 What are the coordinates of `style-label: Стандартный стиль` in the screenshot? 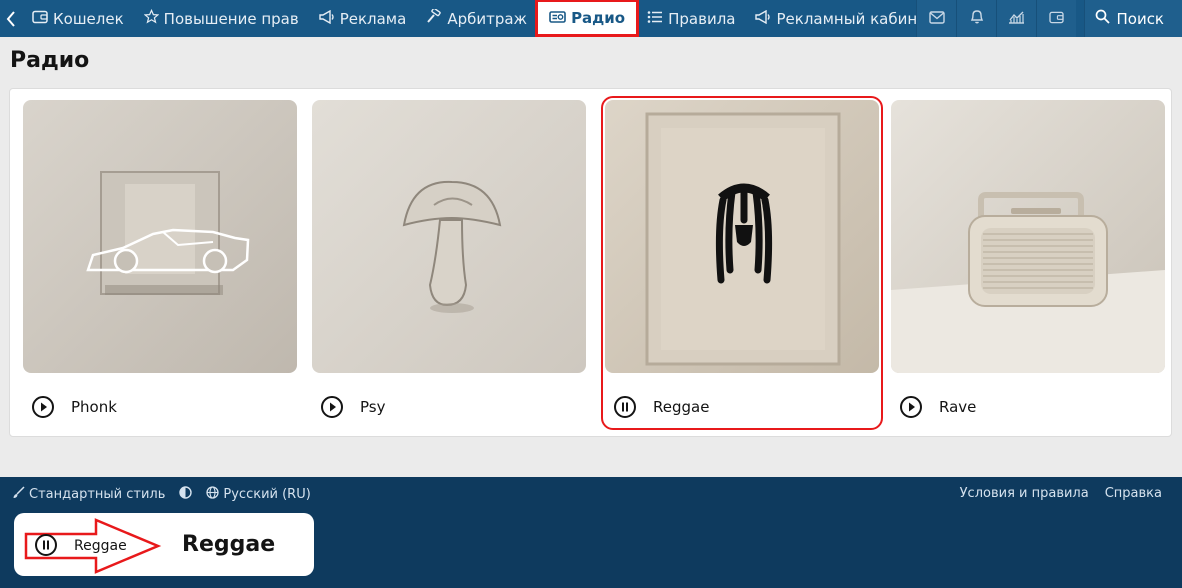 It's located at (97, 494).